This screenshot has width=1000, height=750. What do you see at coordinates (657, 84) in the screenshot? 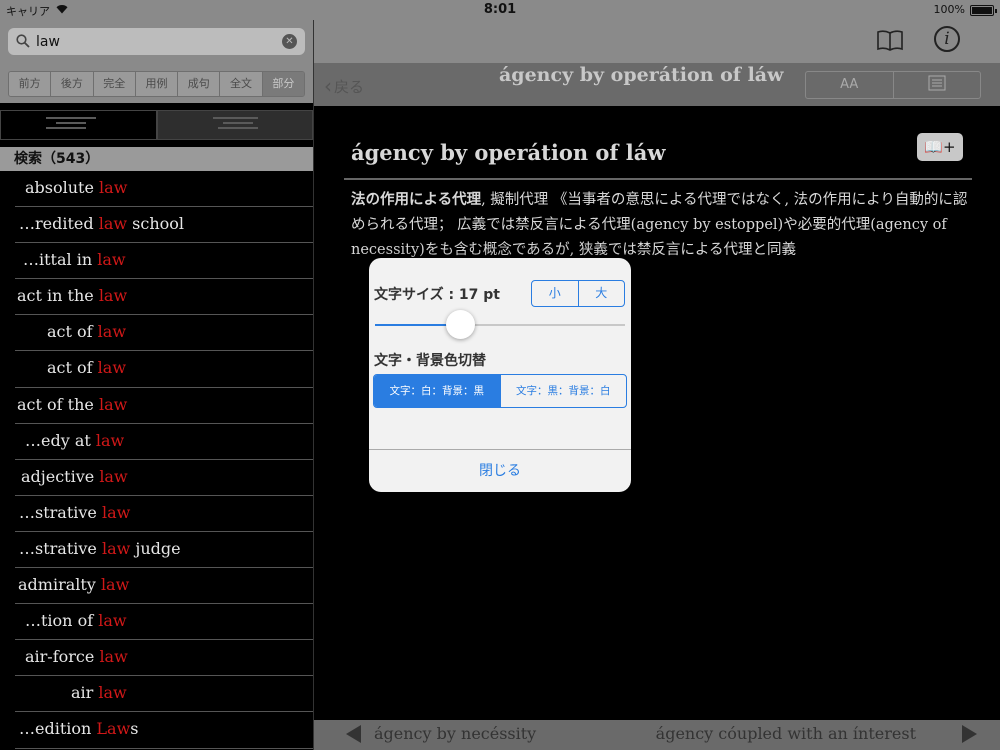
I see `nav-bar: ‹ 戻る ágency by operátion of láw AA` at bounding box center [657, 84].